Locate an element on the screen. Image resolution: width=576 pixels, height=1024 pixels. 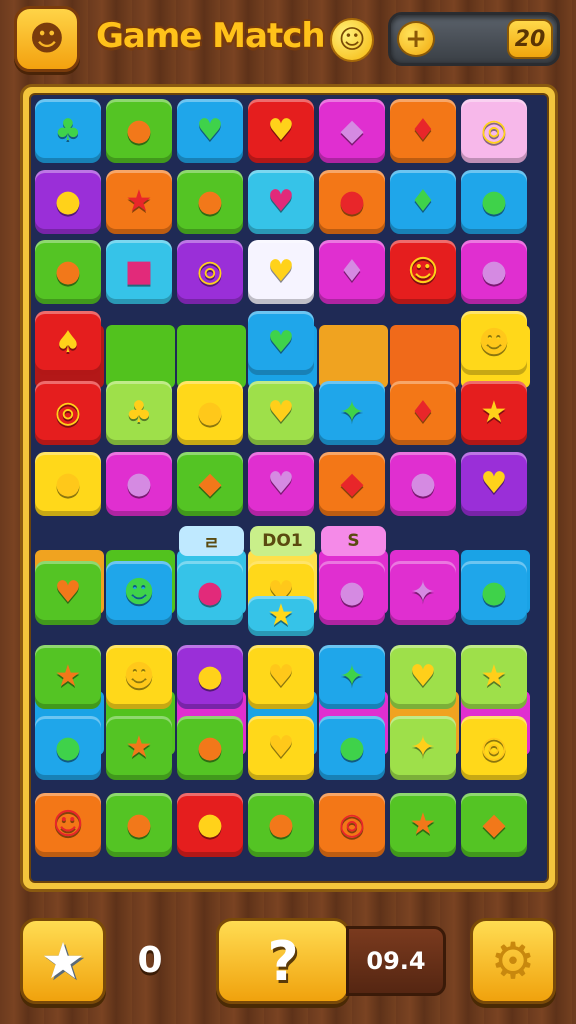
tile-icon: ◎ is located at coordinates (494, 130).